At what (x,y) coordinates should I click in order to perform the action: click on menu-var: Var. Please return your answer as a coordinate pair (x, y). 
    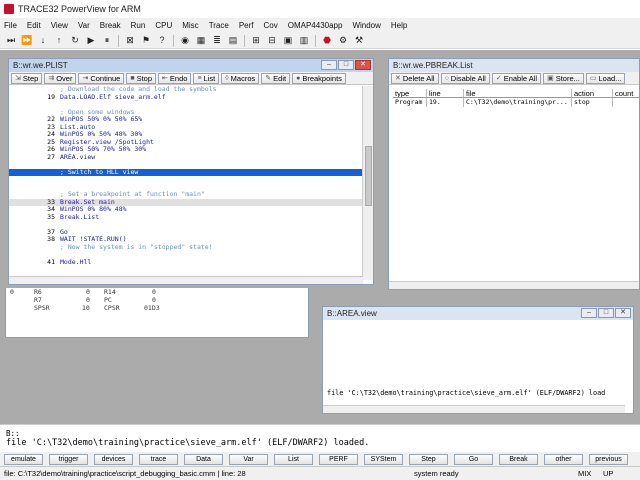
    Looking at the image, I should click on (84, 25).